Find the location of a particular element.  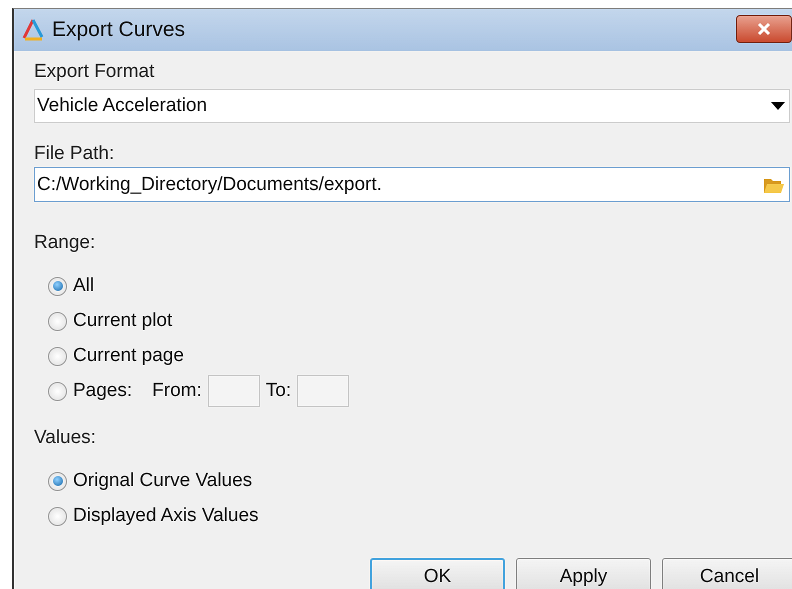

close-button is located at coordinates (764, 29).